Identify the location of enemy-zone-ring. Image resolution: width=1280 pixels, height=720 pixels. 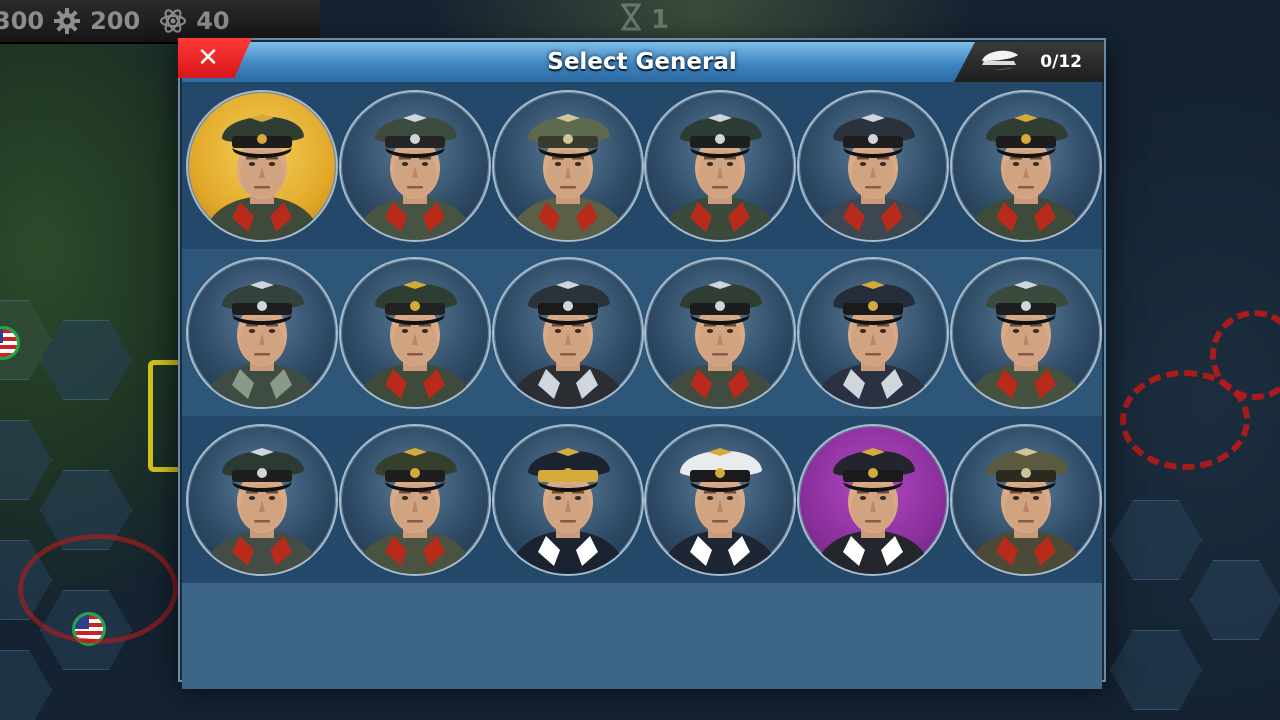
(98, 589).